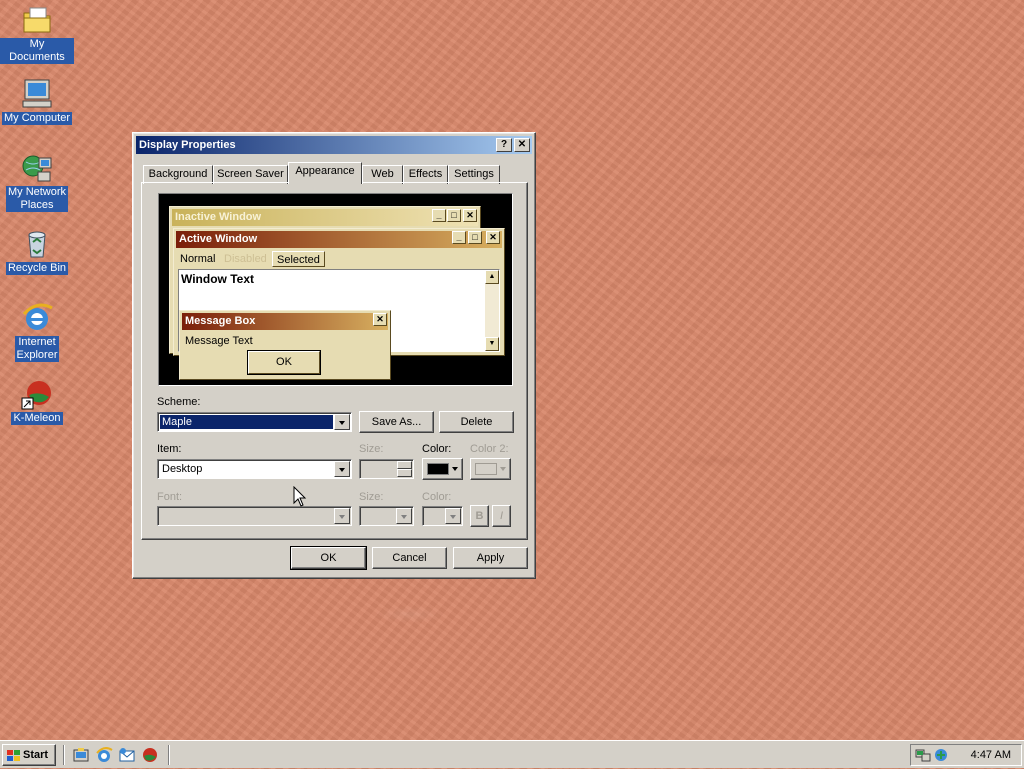 The image size is (1024, 769). I want to click on label-line: Places, so click(37, 205).